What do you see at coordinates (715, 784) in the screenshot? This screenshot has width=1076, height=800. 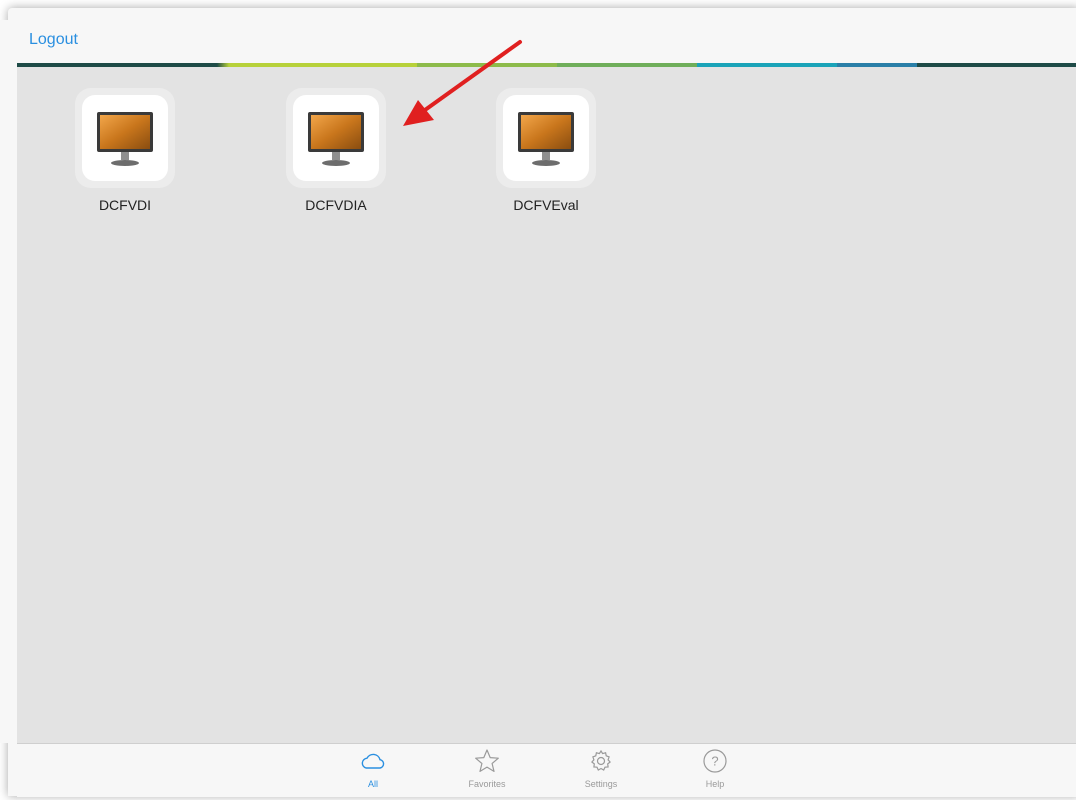 I see `tab-label: Help` at bounding box center [715, 784].